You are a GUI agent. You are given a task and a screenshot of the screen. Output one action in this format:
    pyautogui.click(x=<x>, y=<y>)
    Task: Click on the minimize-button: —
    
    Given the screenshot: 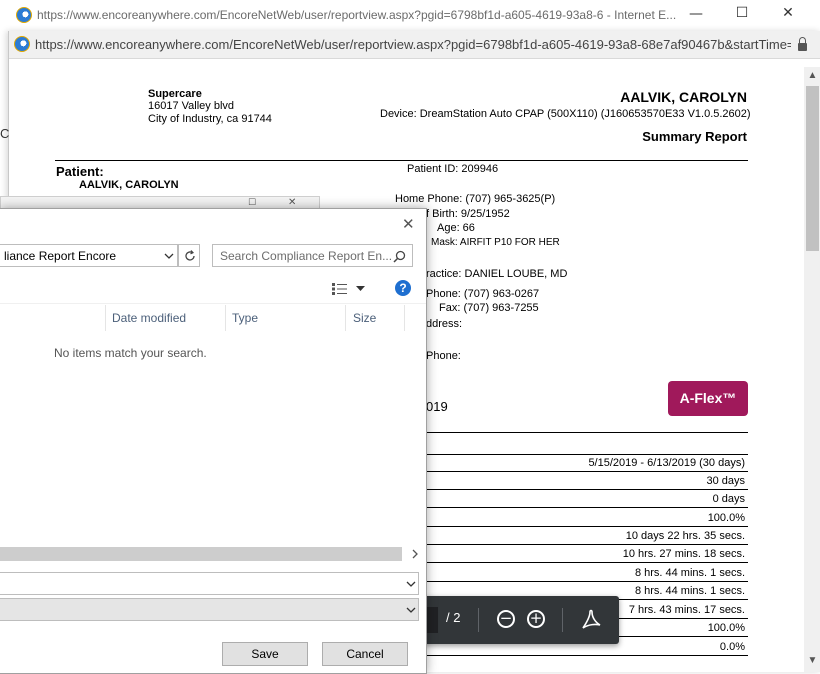 What is the action you would take?
    pyautogui.click(x=696, y=14)
    